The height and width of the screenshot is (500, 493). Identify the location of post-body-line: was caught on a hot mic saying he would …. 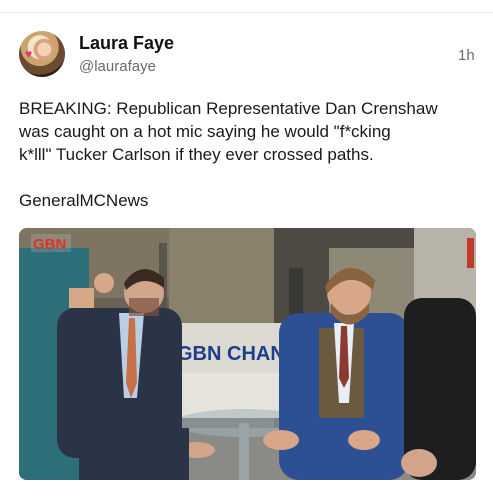
(205, 131).